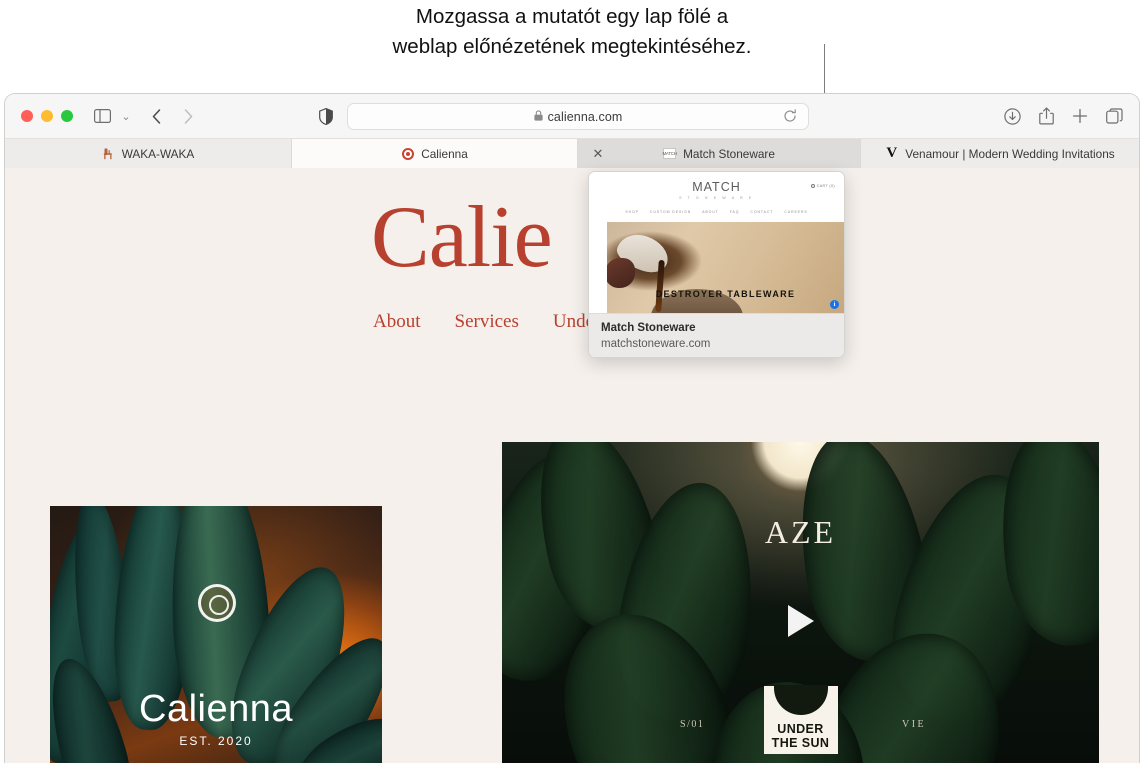  Describe the element at coordinates (692, 724) in the screenshot. I see `episode-label: S/01` at that location.